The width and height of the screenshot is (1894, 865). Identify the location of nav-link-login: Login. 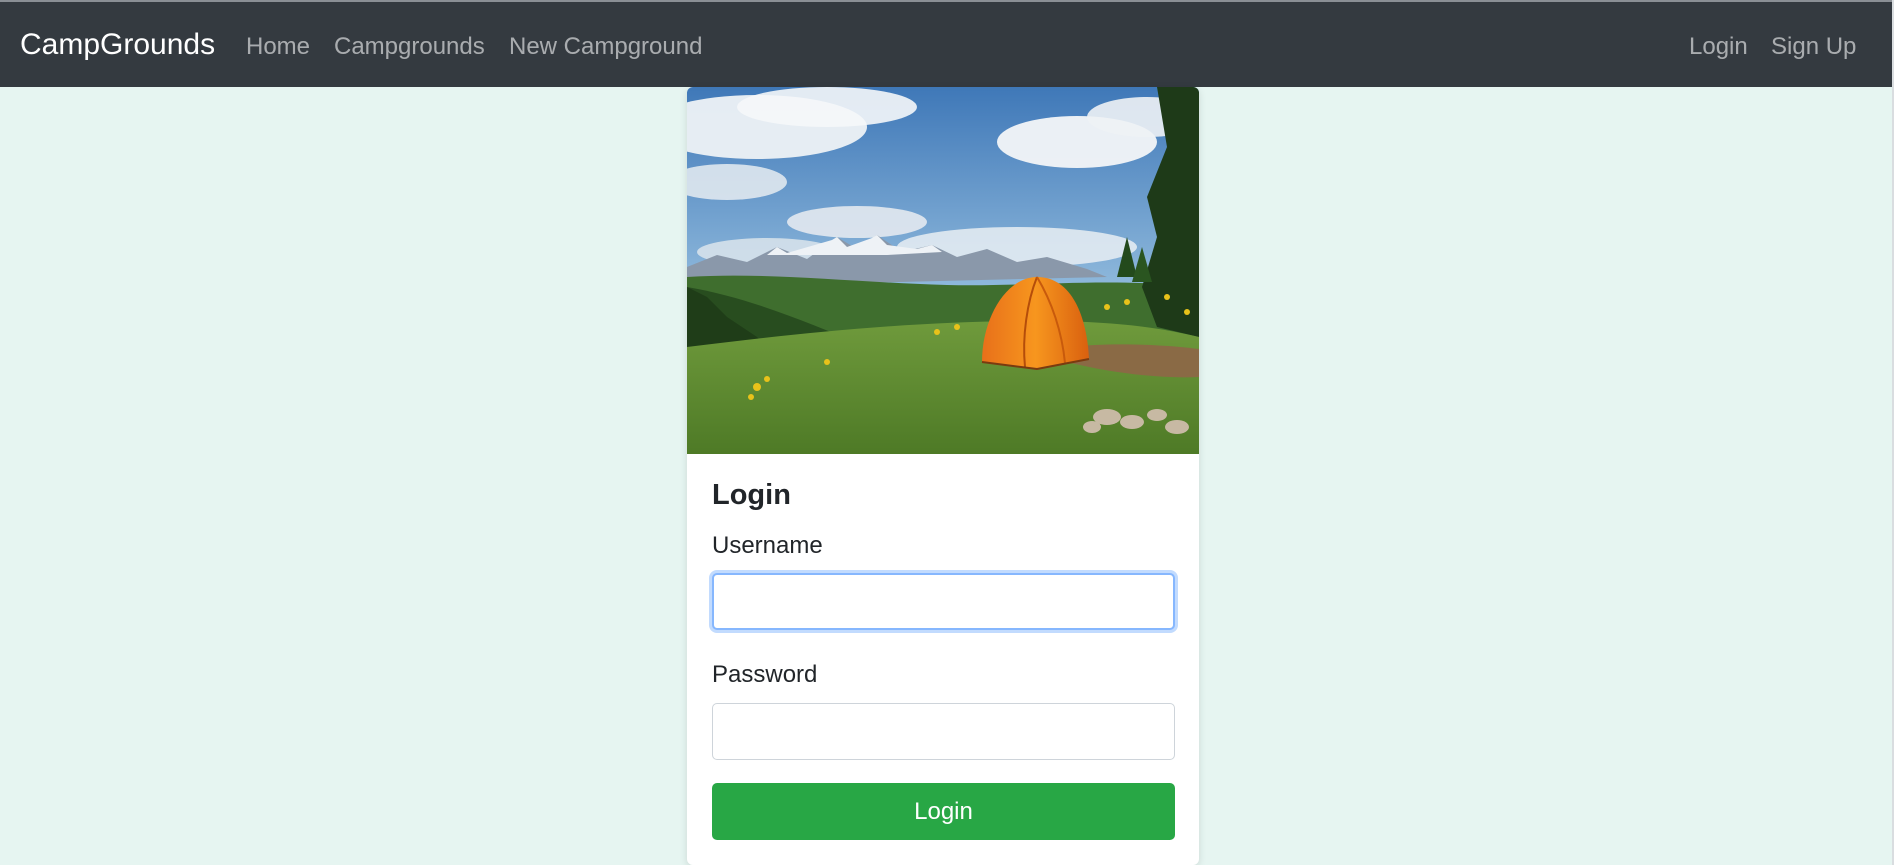
(1718, 44).